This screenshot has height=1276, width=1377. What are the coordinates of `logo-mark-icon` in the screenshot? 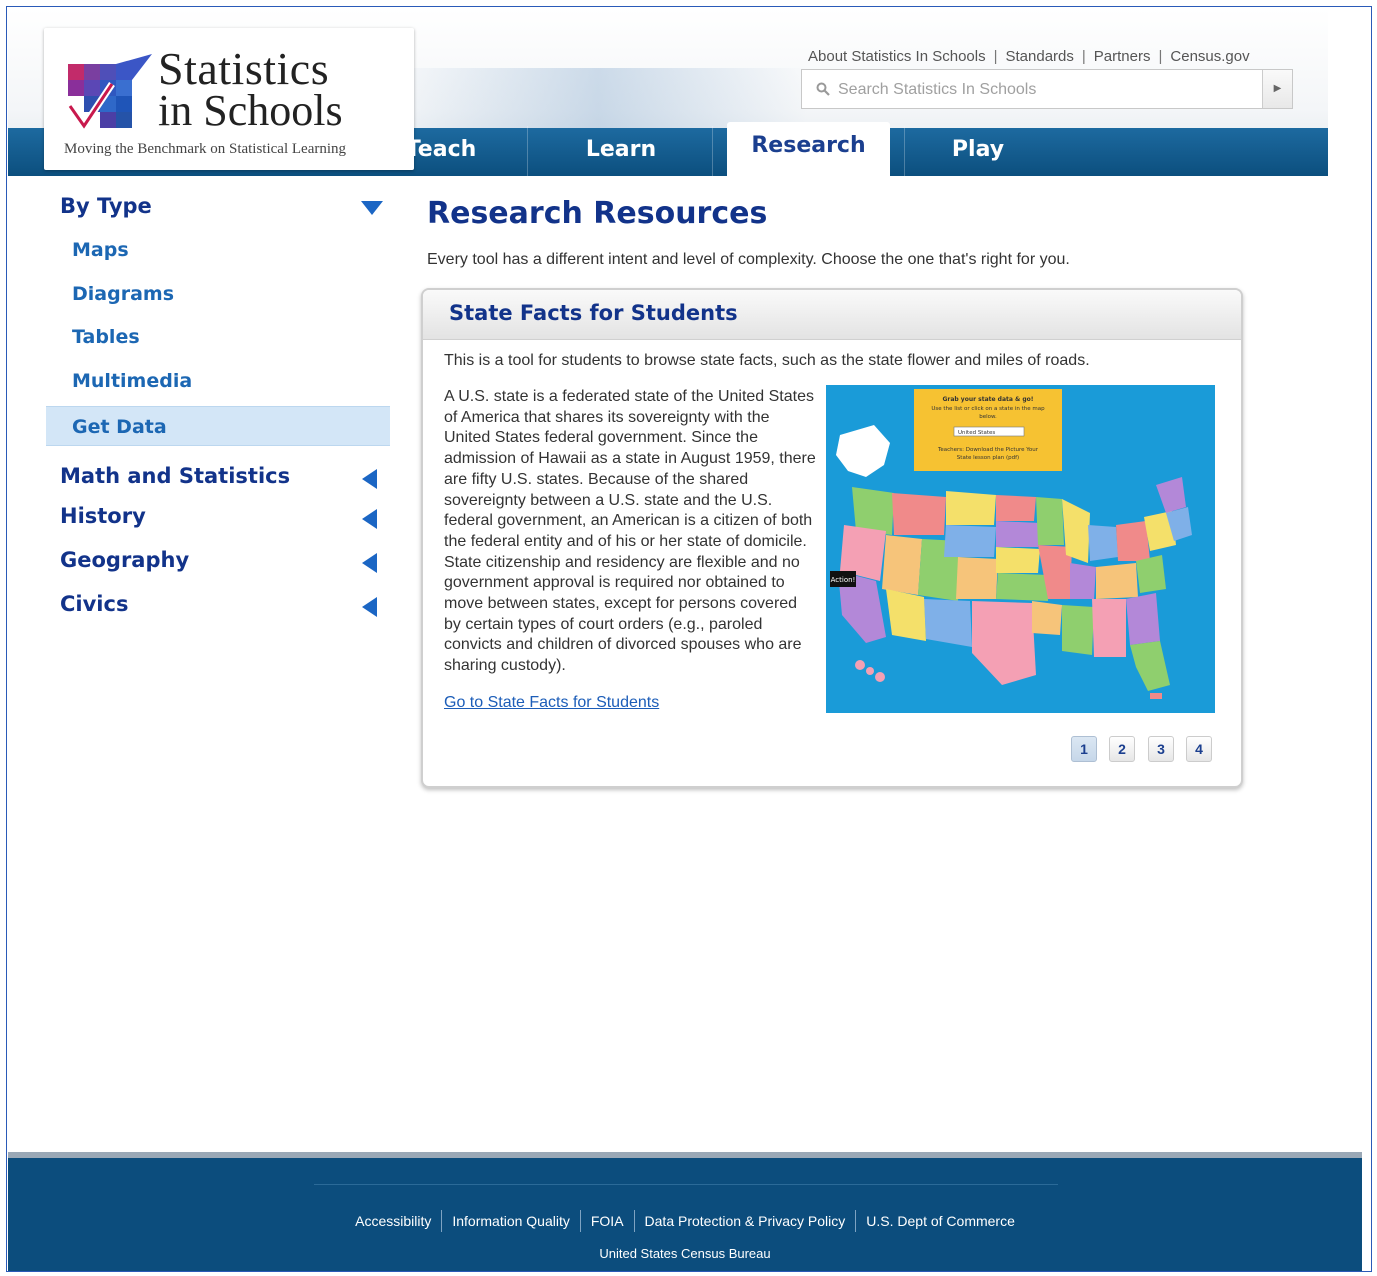 It's located at (110, 93).